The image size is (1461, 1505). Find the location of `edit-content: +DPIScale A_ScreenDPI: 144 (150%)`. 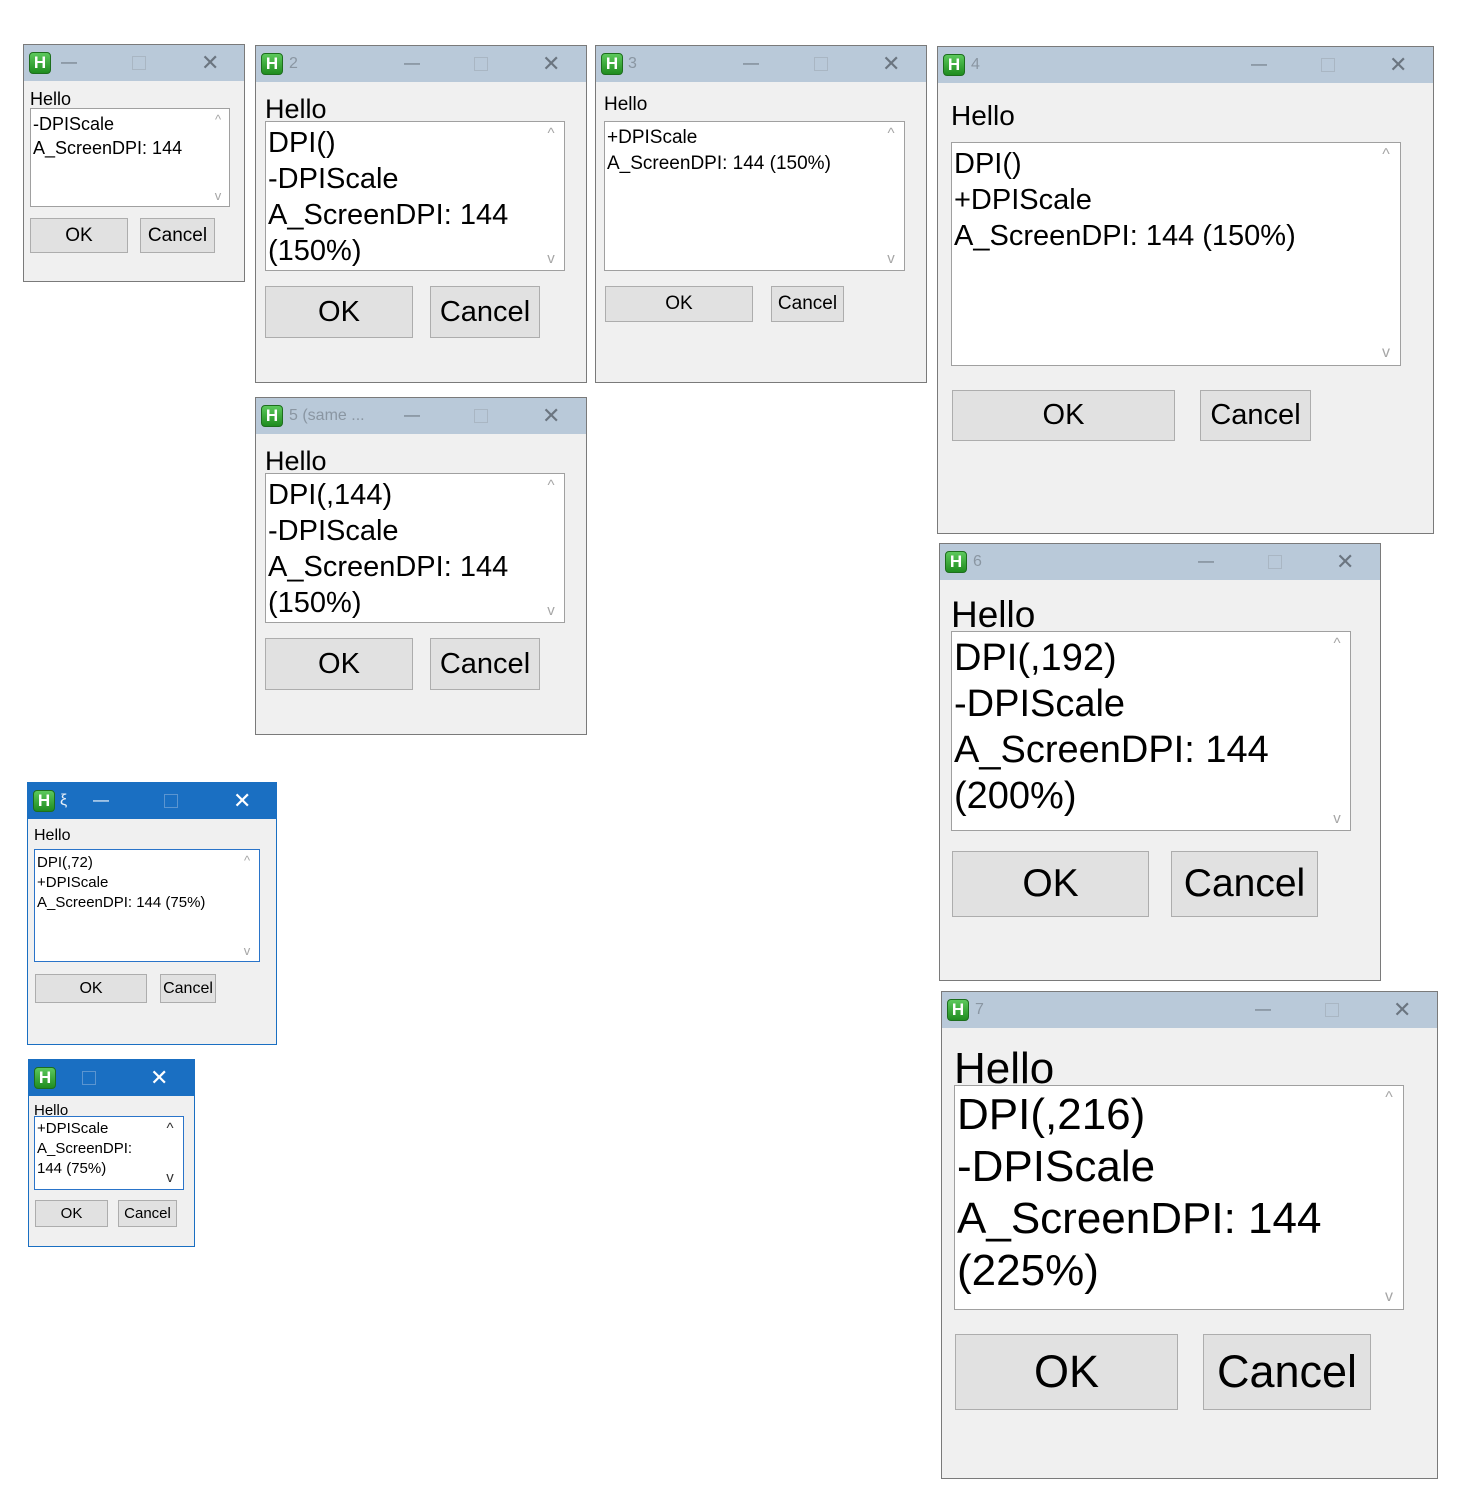

edit-content: +DPIScale A_ScreenDPI: 144 (150%) is located at coordinates (719, 151).